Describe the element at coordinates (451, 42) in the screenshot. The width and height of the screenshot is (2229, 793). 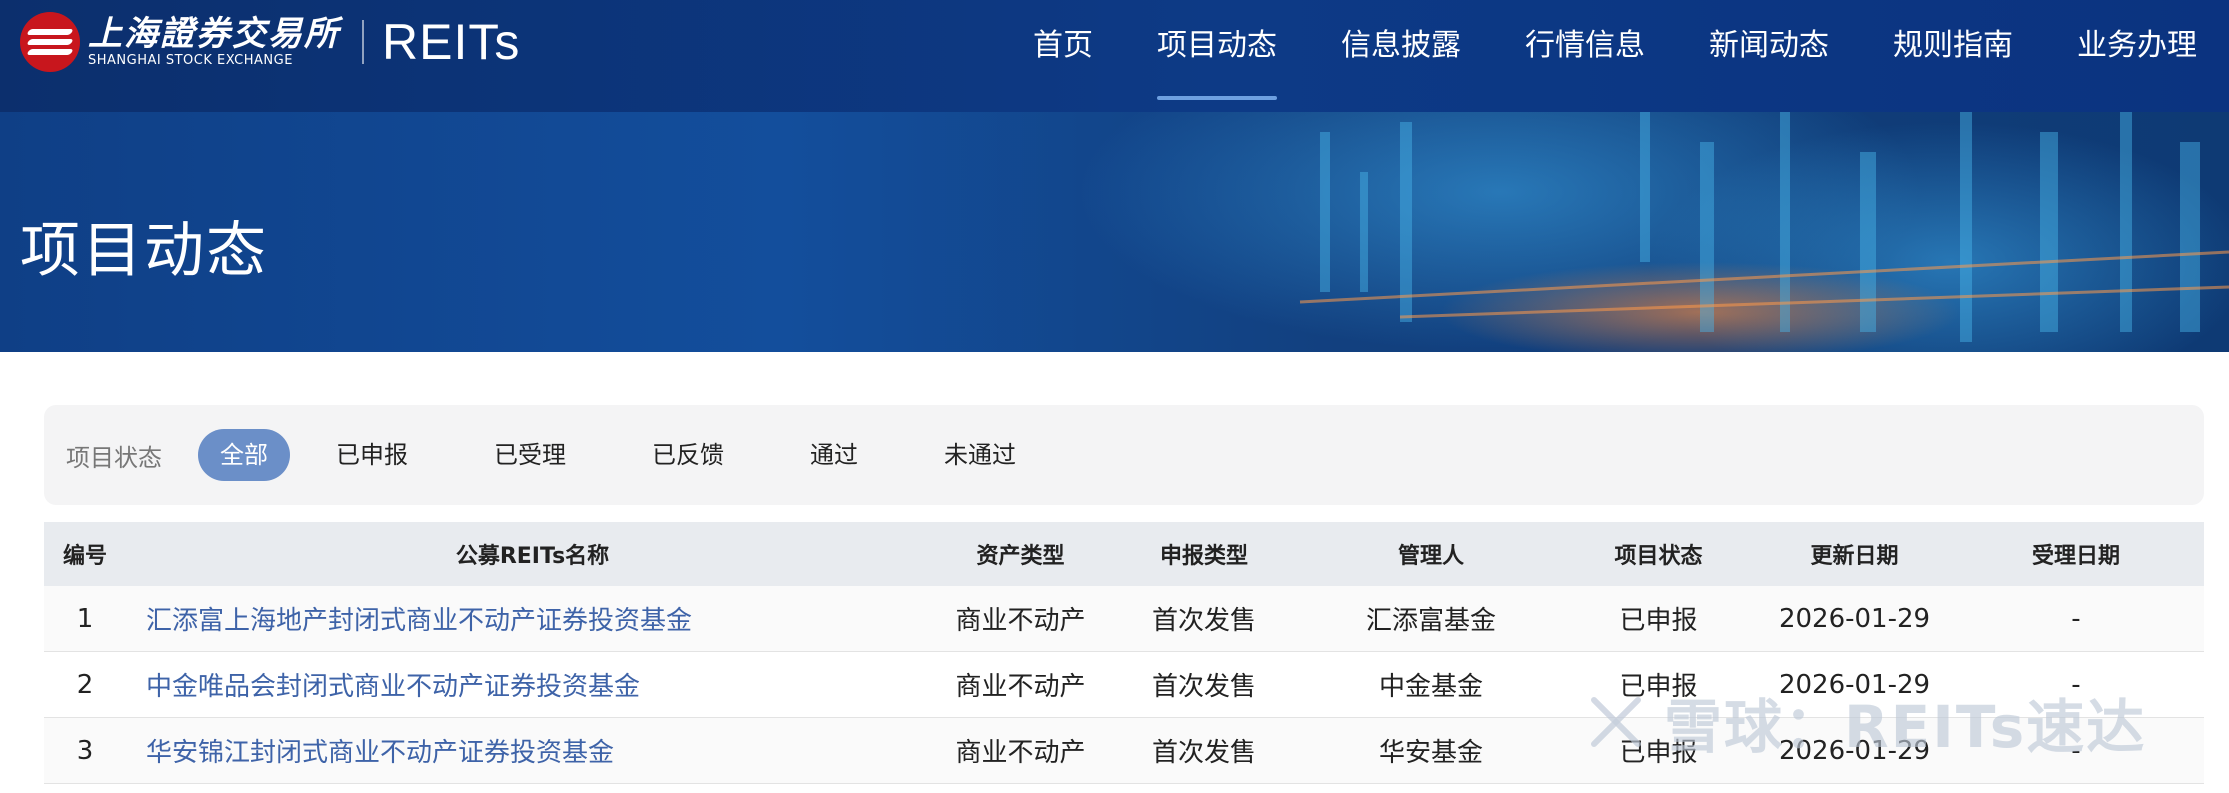
I see `product-name: REITs` at that location.